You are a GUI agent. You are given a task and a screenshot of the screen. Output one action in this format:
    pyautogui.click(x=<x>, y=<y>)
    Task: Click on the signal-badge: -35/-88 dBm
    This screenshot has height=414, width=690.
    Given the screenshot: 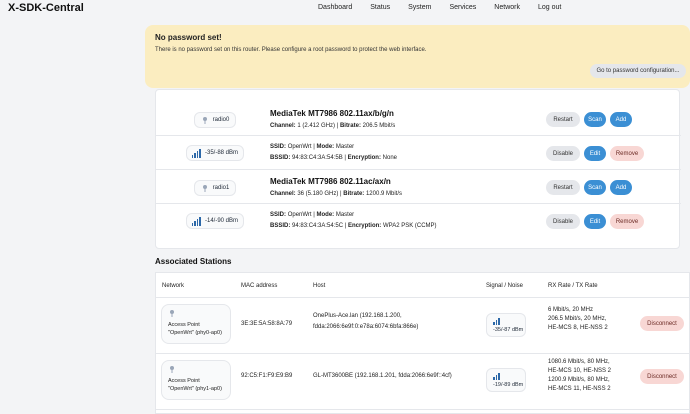 What is the action you would take?
    pyautogui.click(x=215, y=153)
    